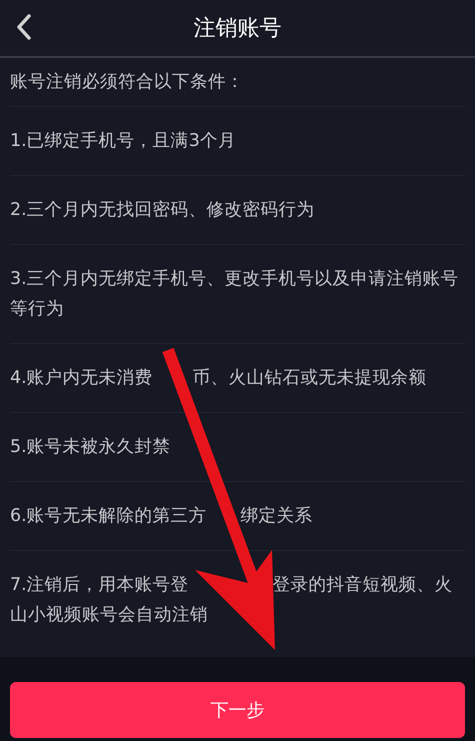 This screenshot has width=475, height=741. Describe the element at coordinates (237, 82) in the screenshot. I see `intro-text: 账号注销必须符合以下条件：` at that location.